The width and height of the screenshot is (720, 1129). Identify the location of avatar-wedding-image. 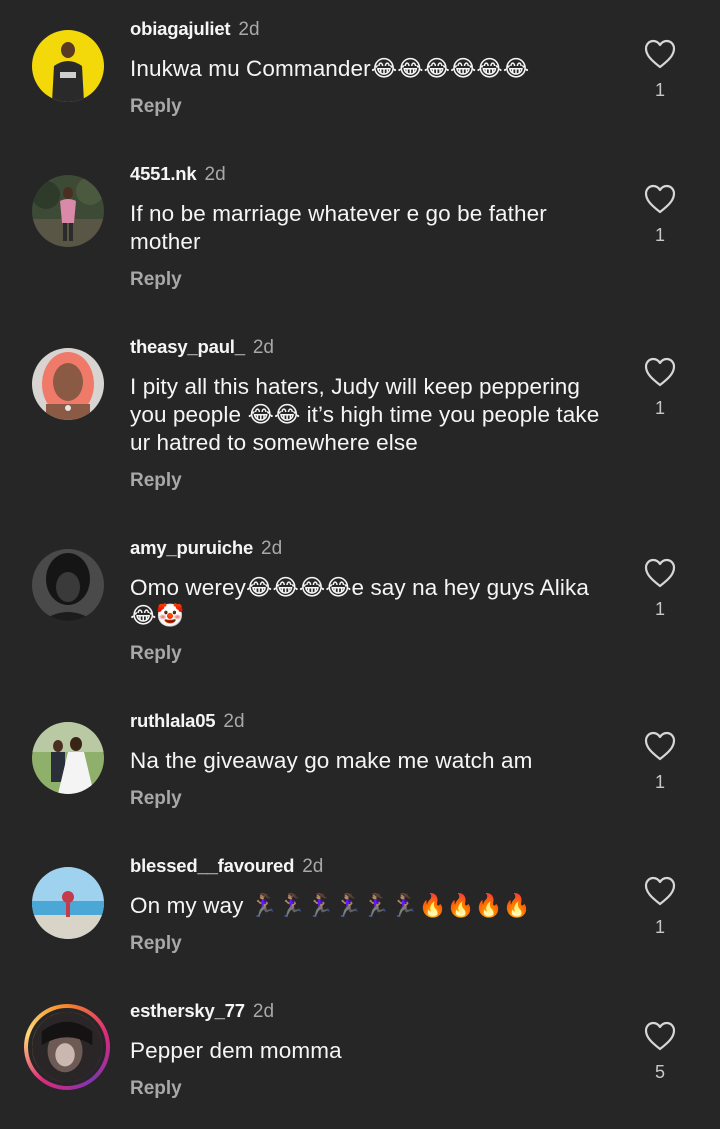
(68, 758).